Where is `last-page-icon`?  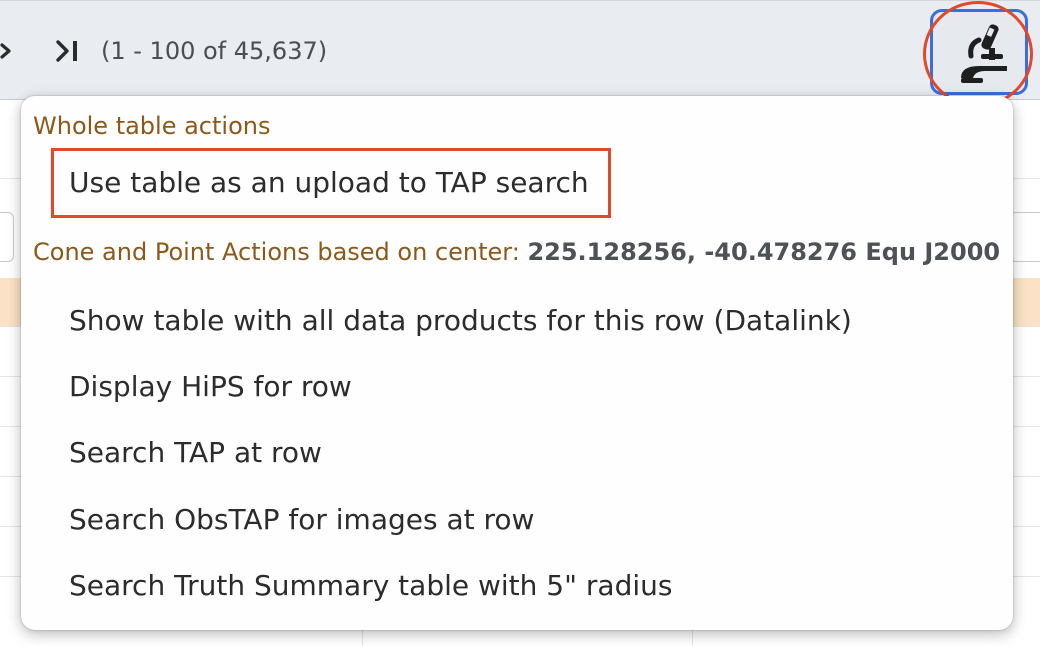
last-page-icon is located at coordinates (69, 51).